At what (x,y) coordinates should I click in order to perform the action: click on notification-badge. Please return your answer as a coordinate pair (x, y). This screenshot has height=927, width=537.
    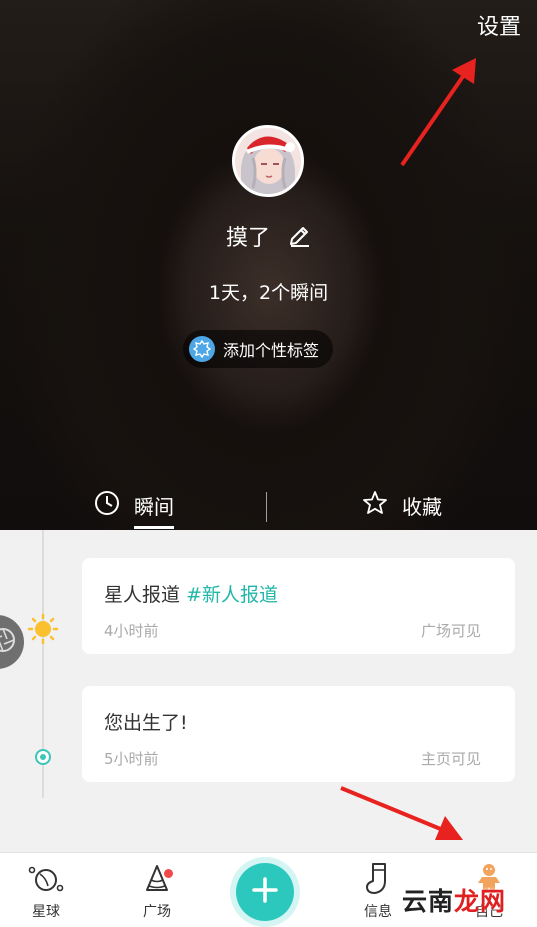
    Looking at the image, I should click on (168, 873).